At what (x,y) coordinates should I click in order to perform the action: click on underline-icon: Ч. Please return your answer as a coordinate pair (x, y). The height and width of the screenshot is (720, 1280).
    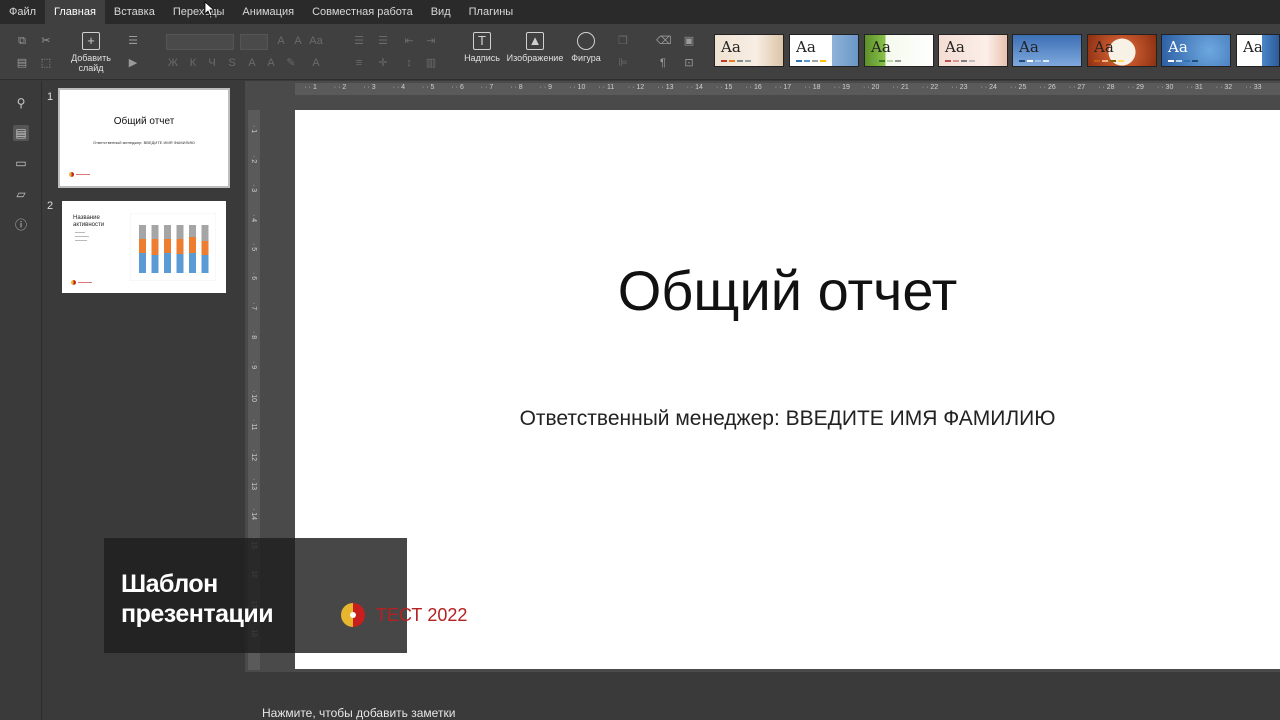
    Looking at the image, I should click on (212, 63).